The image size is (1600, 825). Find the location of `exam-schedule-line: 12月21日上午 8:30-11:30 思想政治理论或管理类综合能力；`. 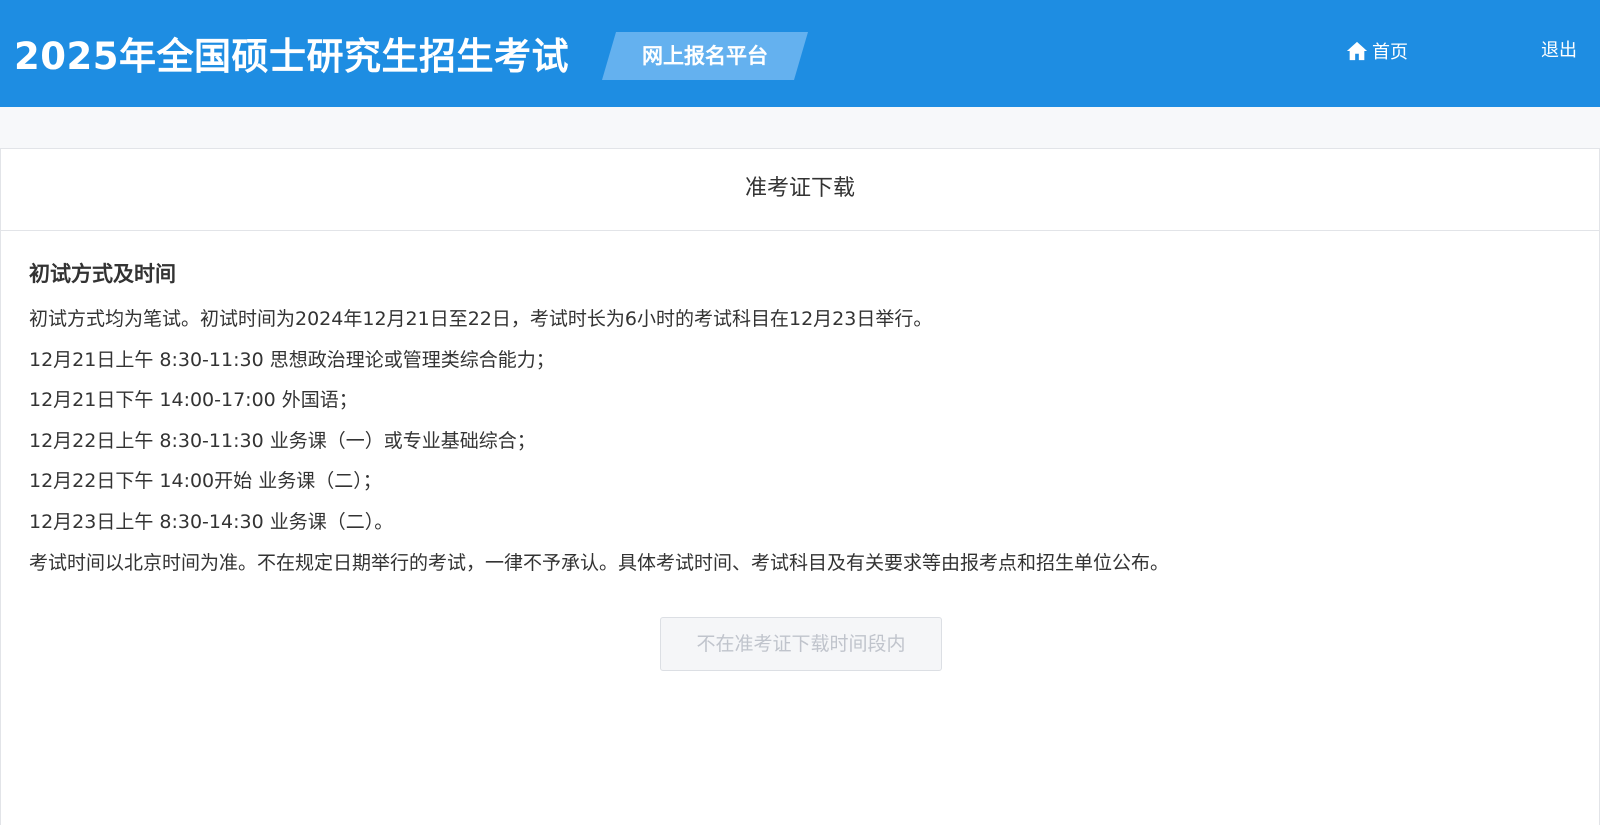

exam-schedule-line: 12月21日上午 8:30-11:30 思想政治理论或管理类综合能力； is located at coordinates (292, 359).